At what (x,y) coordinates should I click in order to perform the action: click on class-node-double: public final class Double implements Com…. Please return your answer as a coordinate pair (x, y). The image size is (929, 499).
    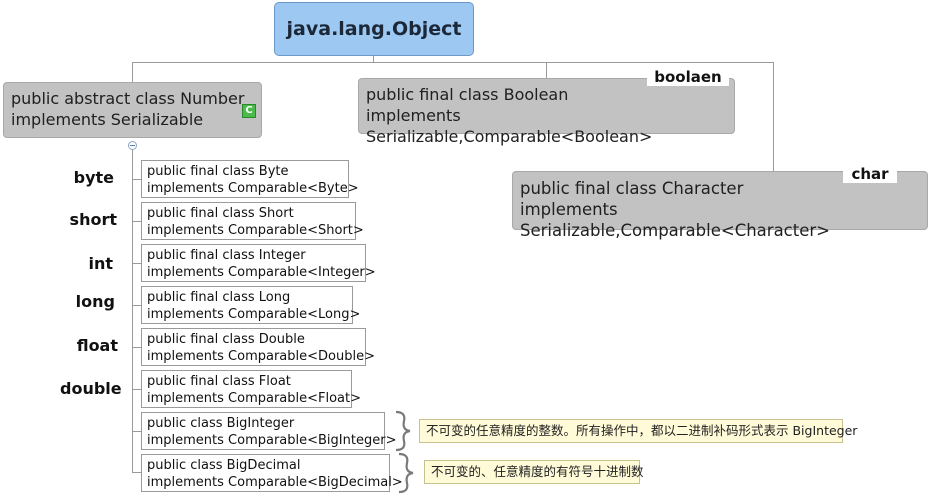
    Looking at the image, I should click on (258, 347).